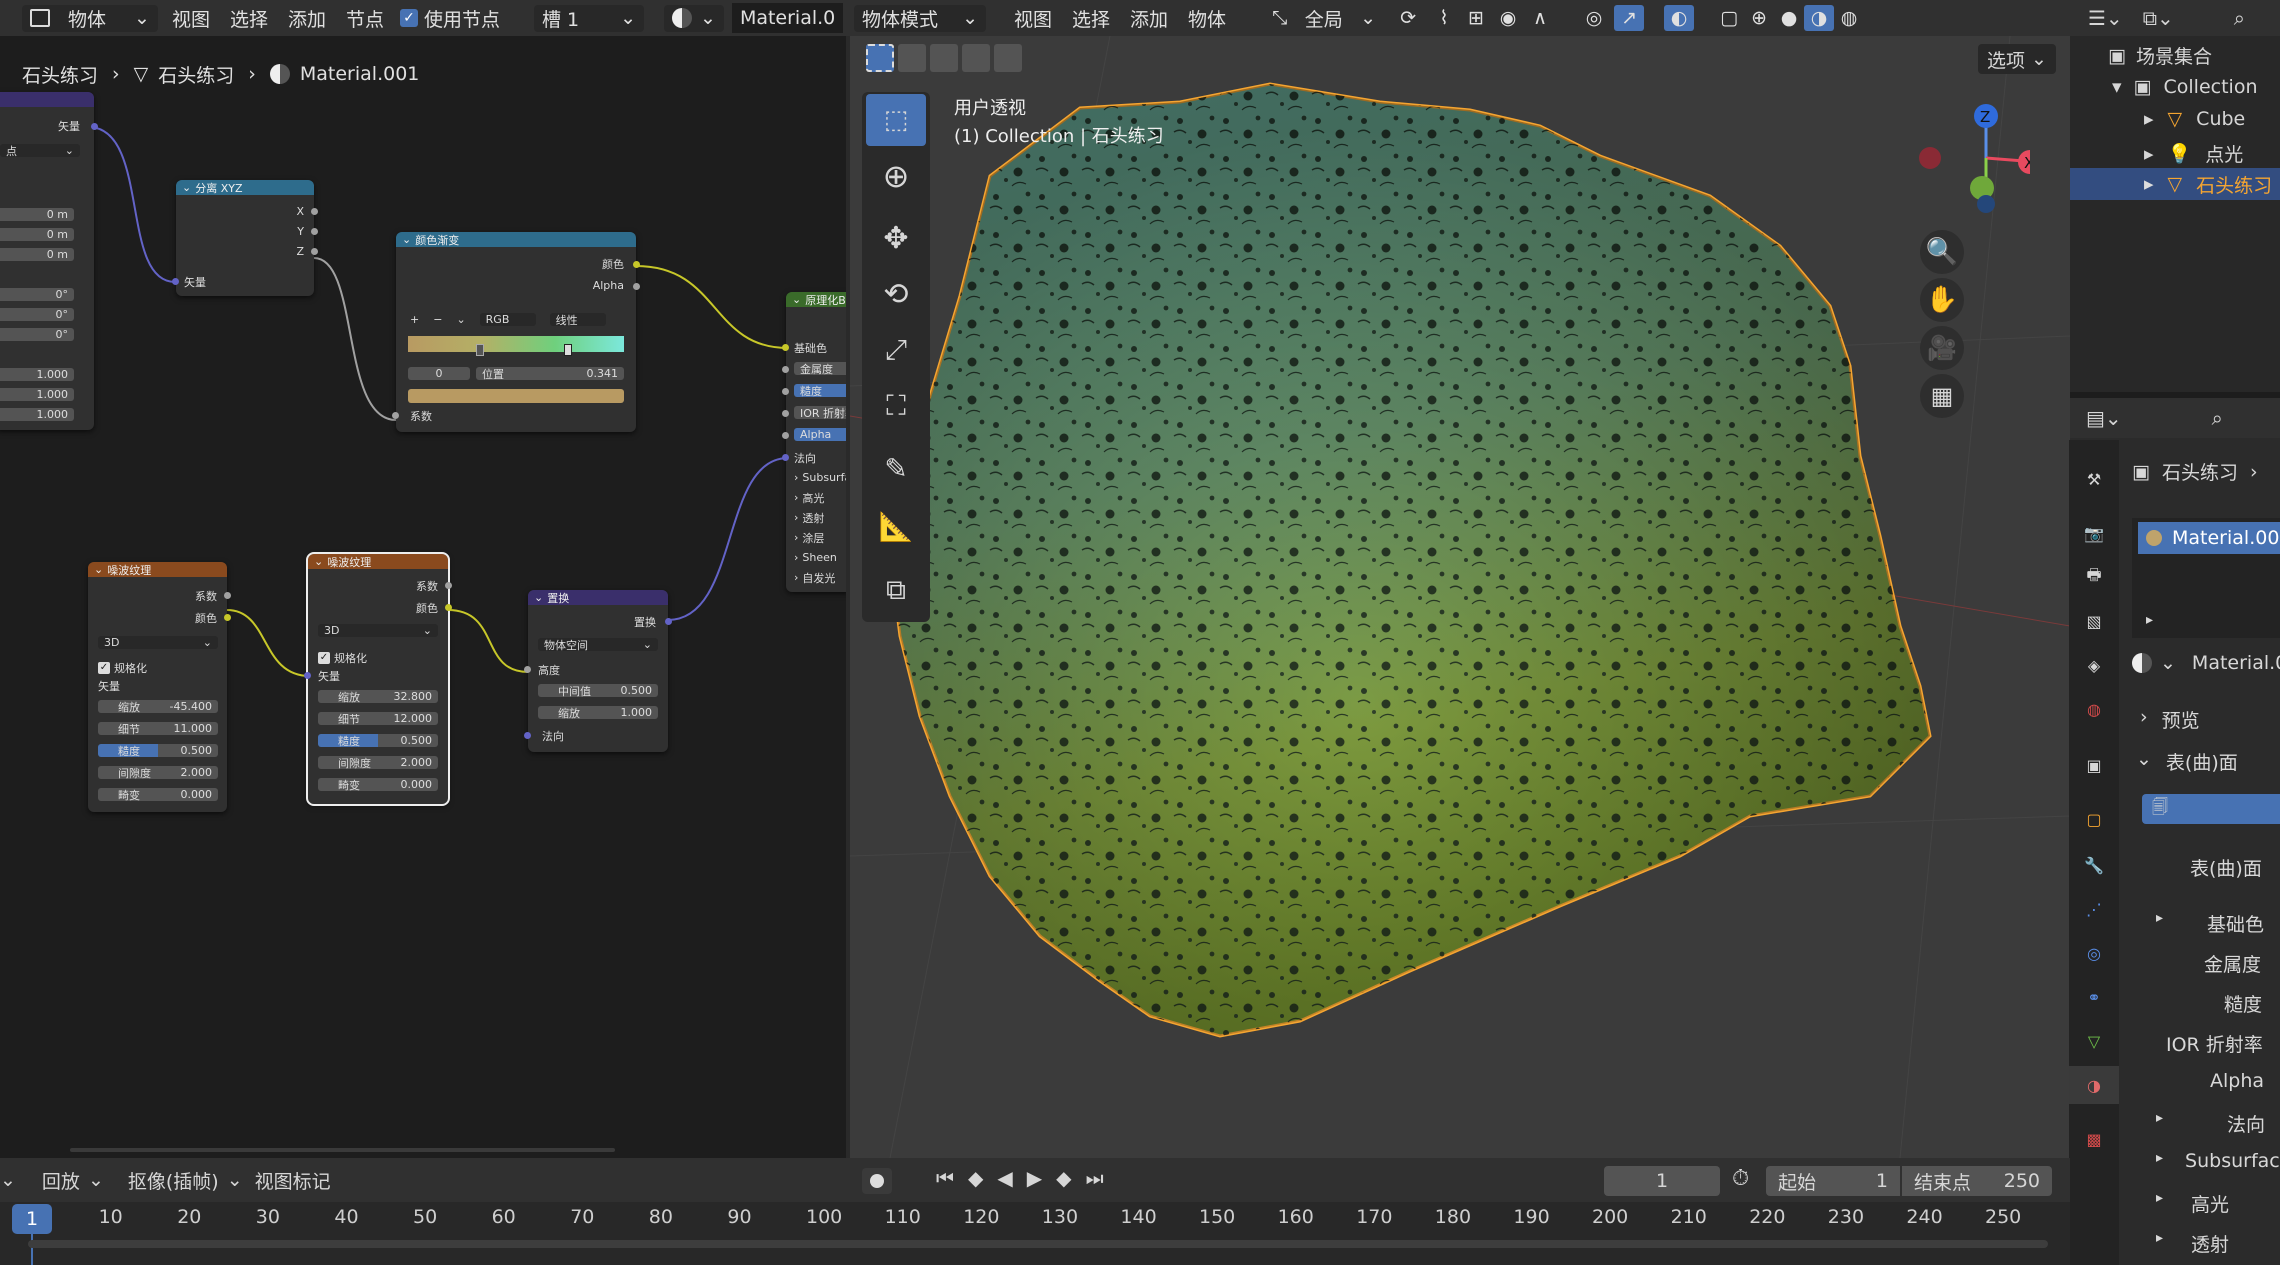 The image size is (2280, 1265). What do you see at coordinates (378, 719) in the screenshot?
I see `detail-field: 细节 12.000` at bounding box center [378, 719].